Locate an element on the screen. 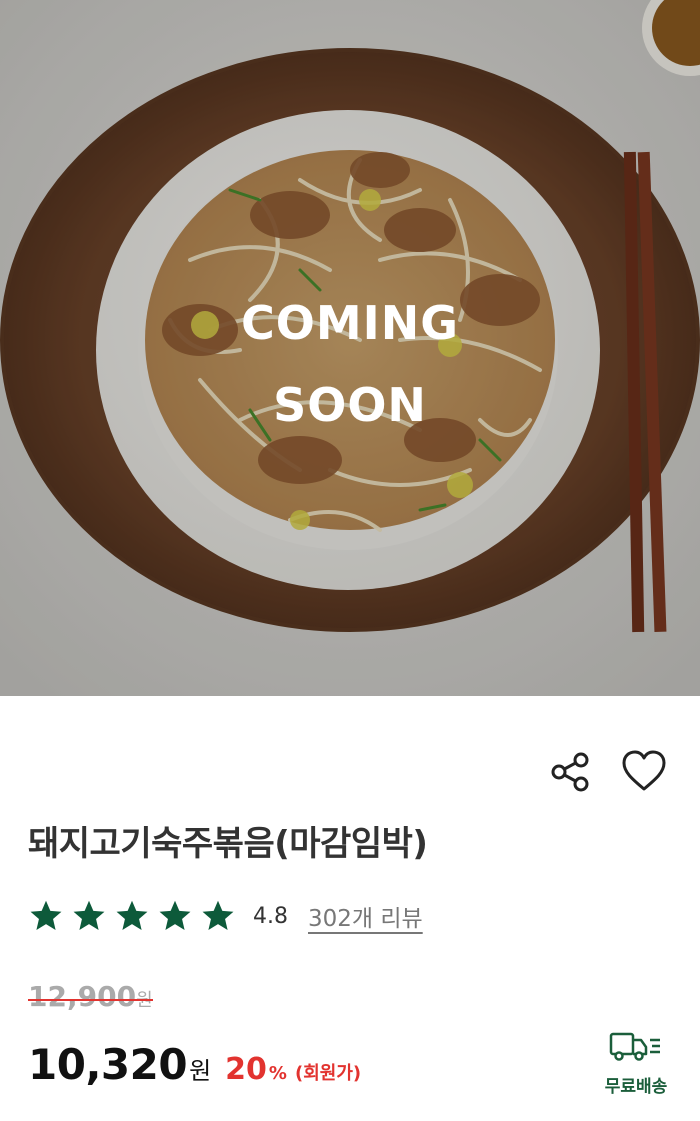  sale-price-amount: 10,320 is located at coordinates (108, 1064).